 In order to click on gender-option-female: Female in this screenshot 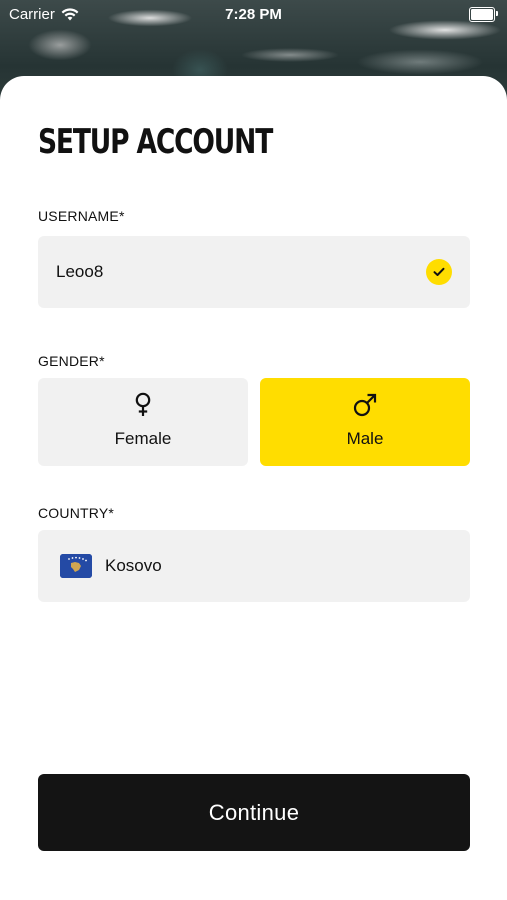, I will do `click(143, 422)`.